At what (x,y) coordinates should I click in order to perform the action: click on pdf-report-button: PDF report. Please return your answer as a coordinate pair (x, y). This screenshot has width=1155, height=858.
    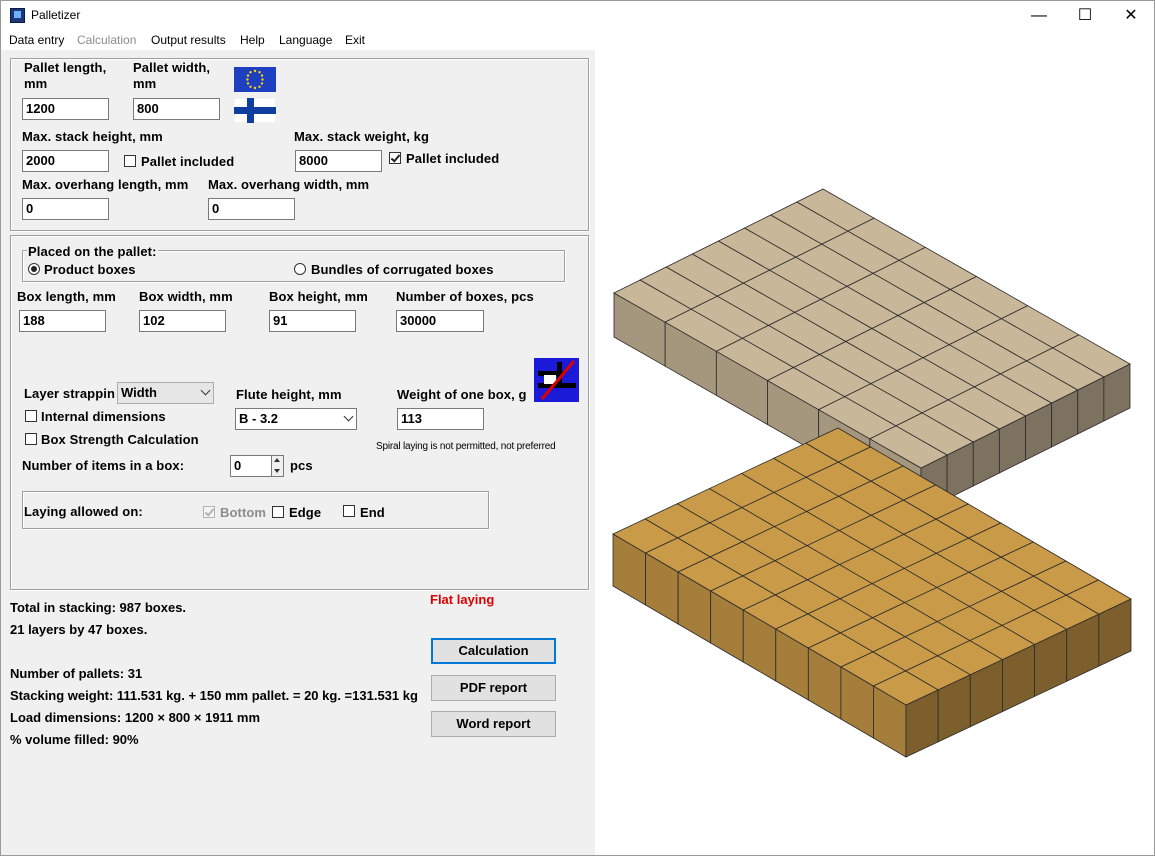
    Looking at the image, I should click on (493, 688).